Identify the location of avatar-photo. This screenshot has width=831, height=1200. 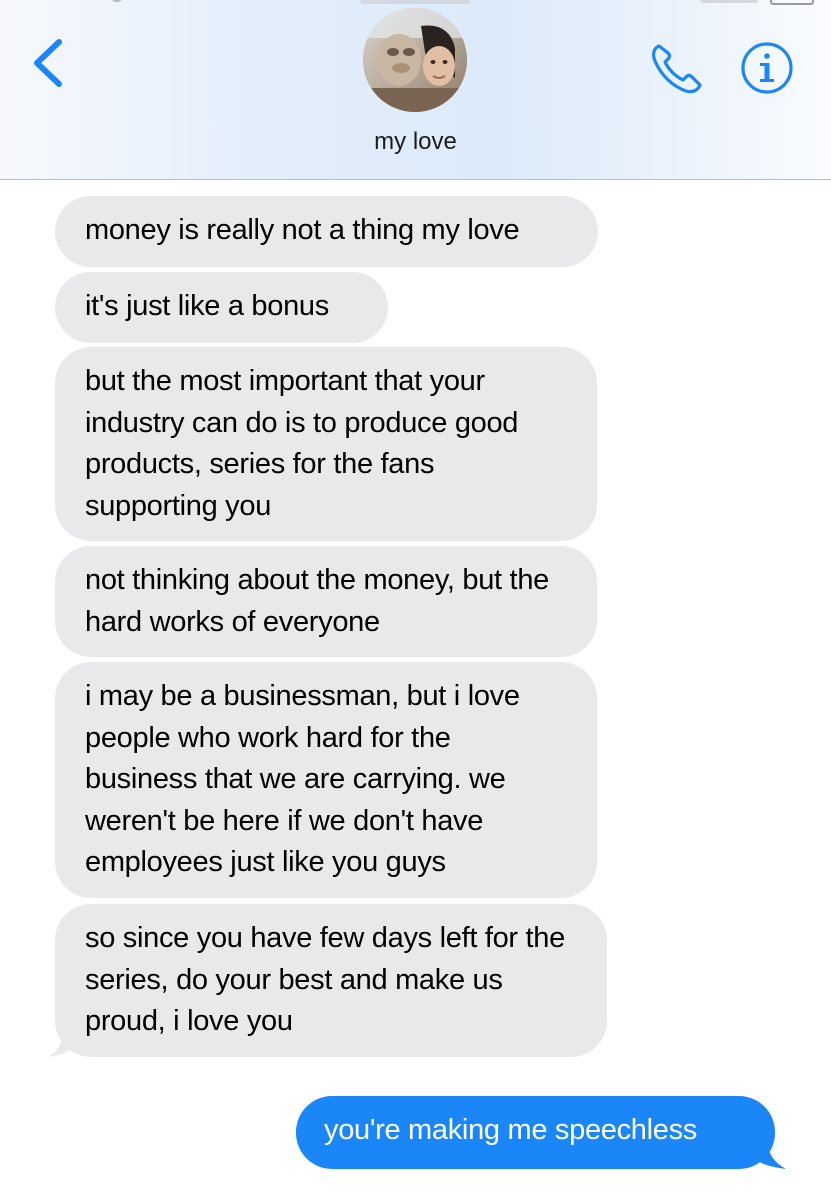
(415, 60).